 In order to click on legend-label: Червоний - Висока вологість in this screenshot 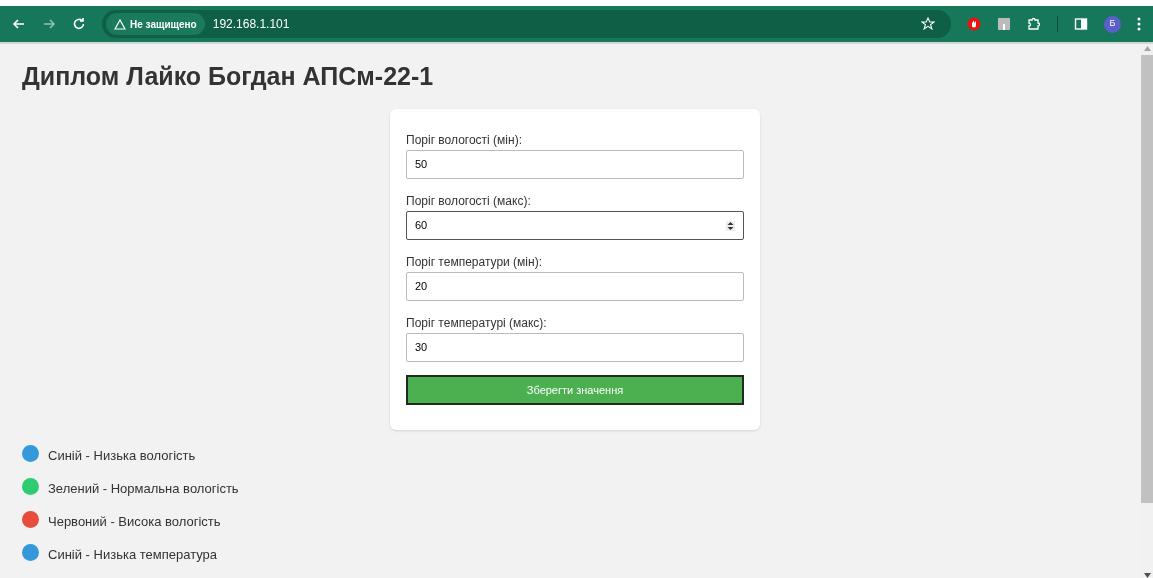, I will do `click(134, 522)`.